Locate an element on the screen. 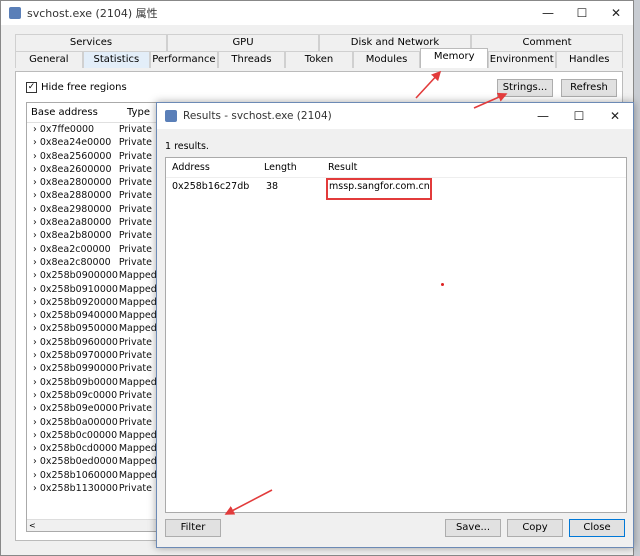 This screenshot has width=640, height=556. arrow-to-strings-button is located at coordinates (490, 100).